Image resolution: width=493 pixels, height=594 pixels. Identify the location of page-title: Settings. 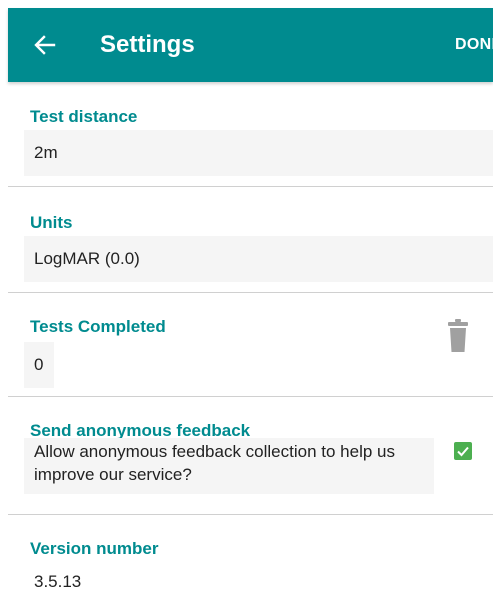
(147, 44).